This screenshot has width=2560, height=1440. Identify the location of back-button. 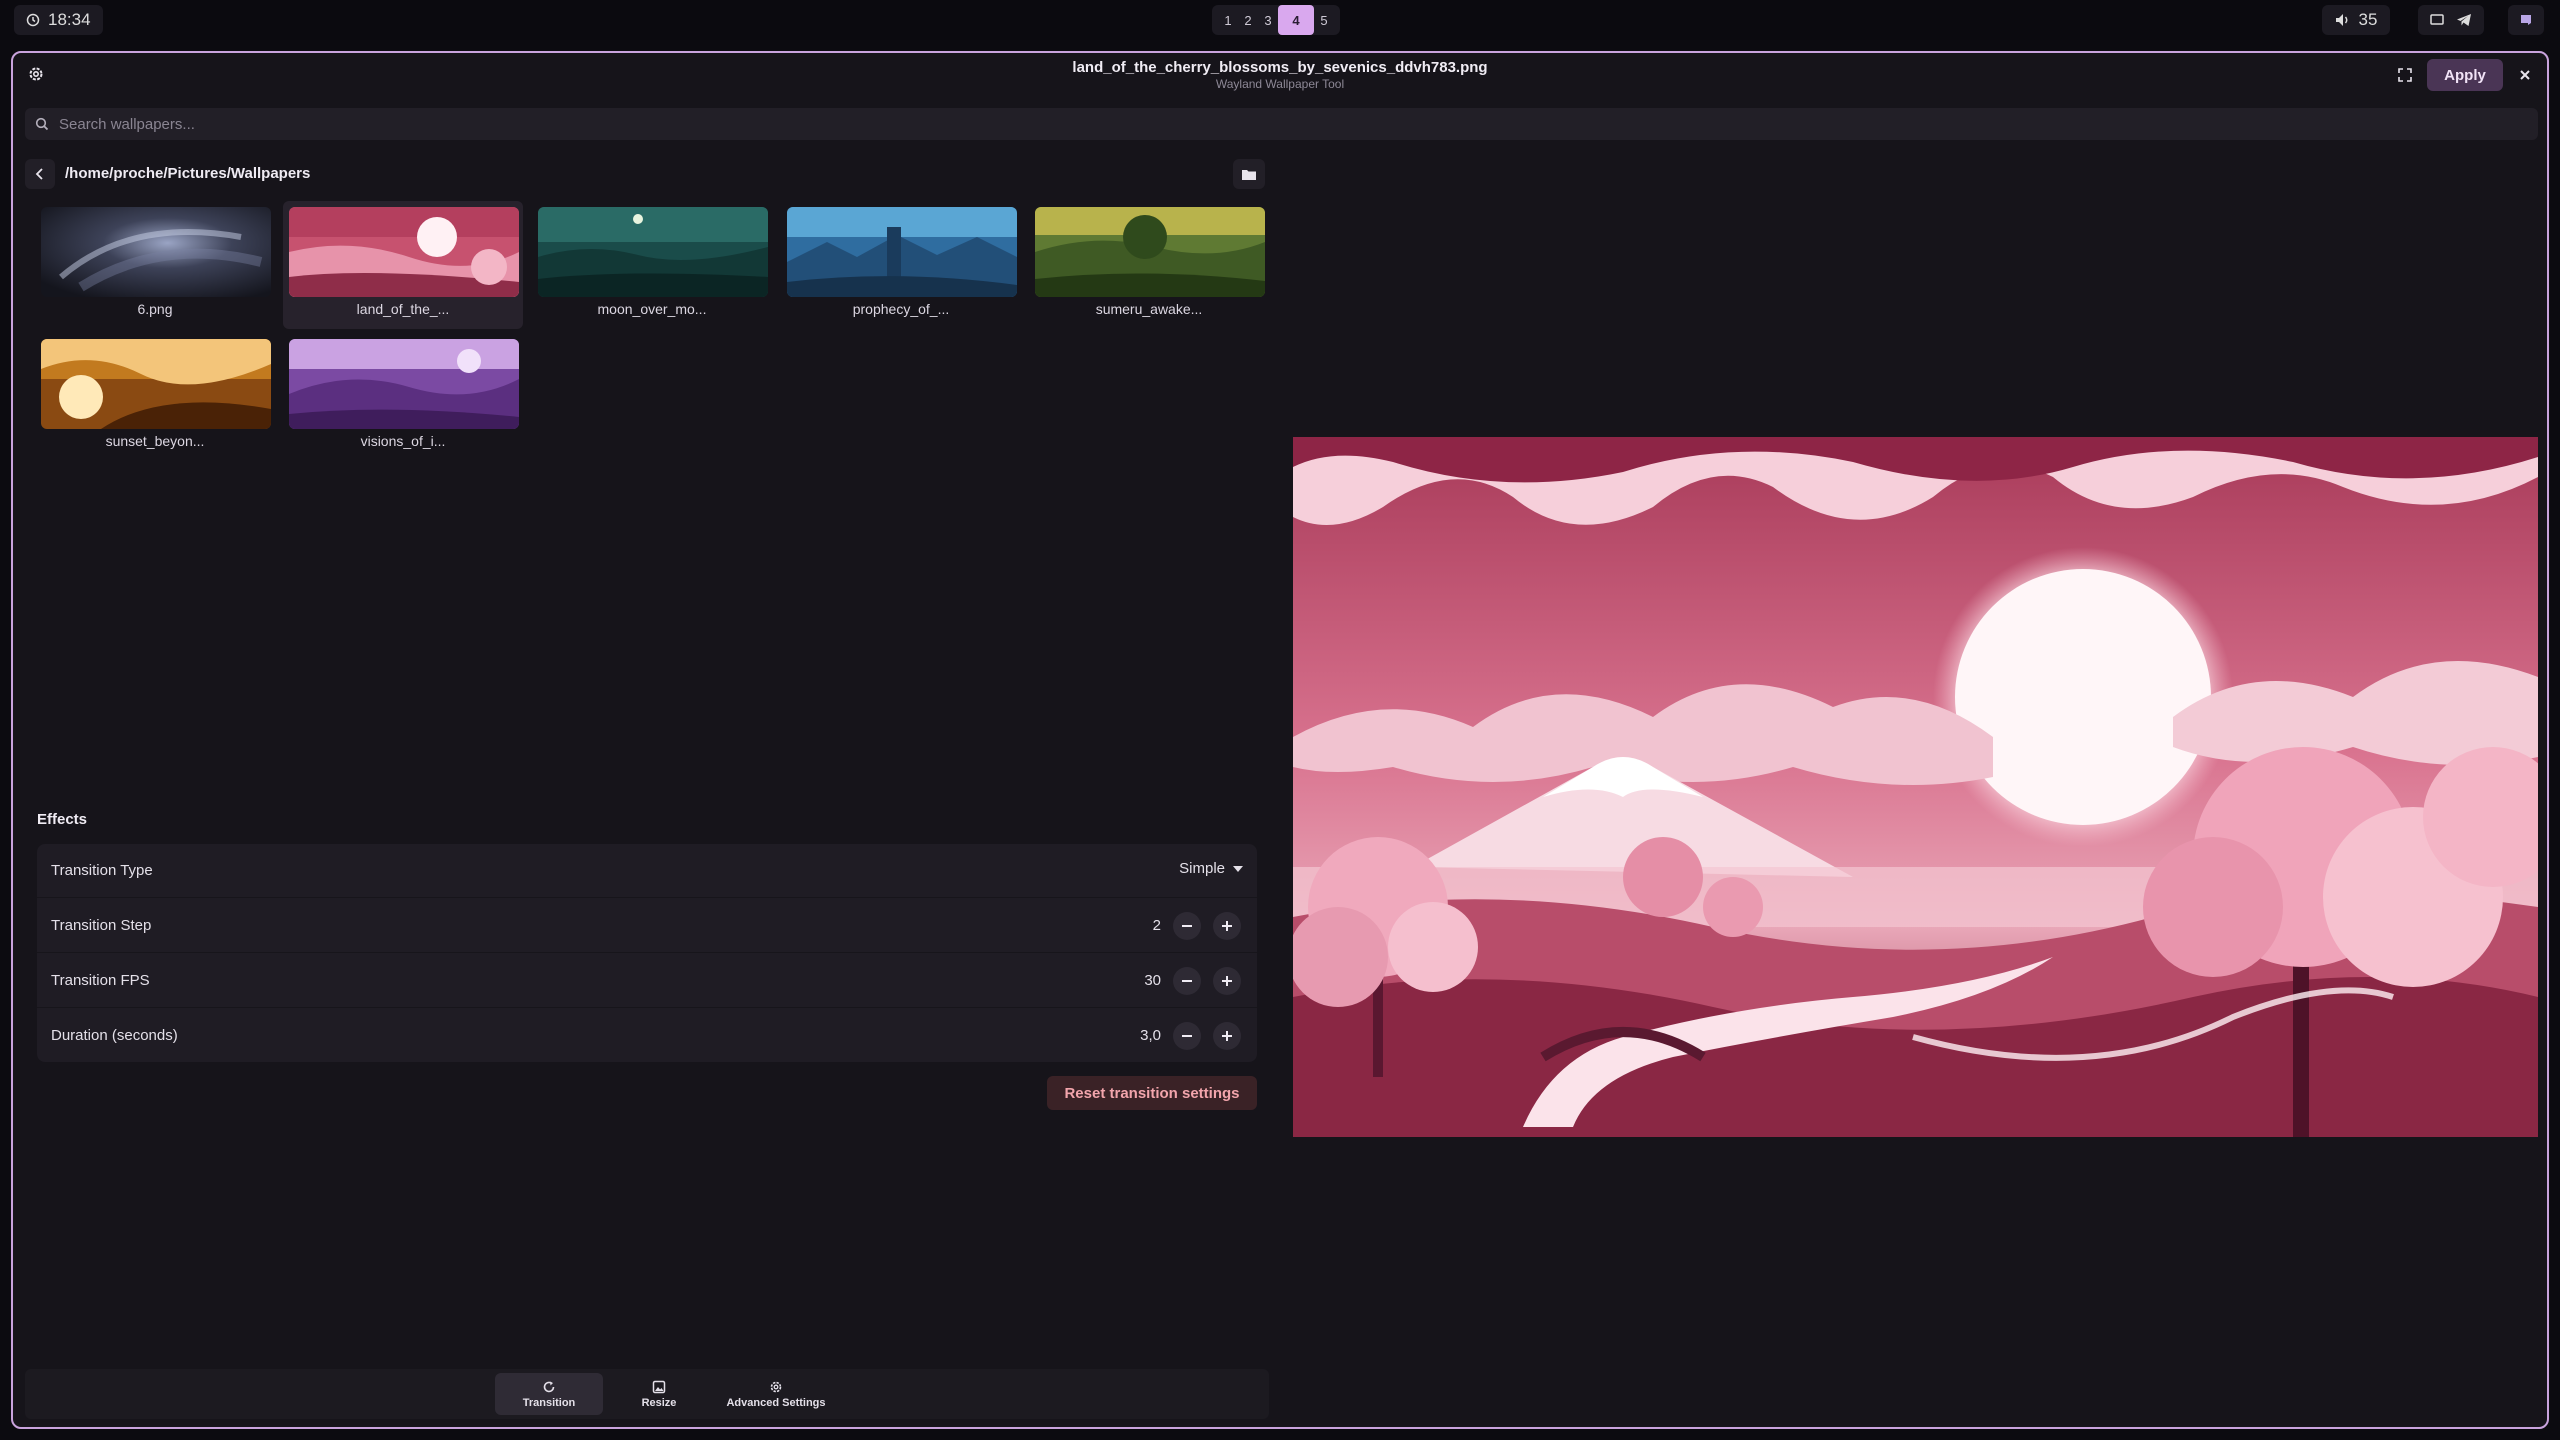
(40, 174).